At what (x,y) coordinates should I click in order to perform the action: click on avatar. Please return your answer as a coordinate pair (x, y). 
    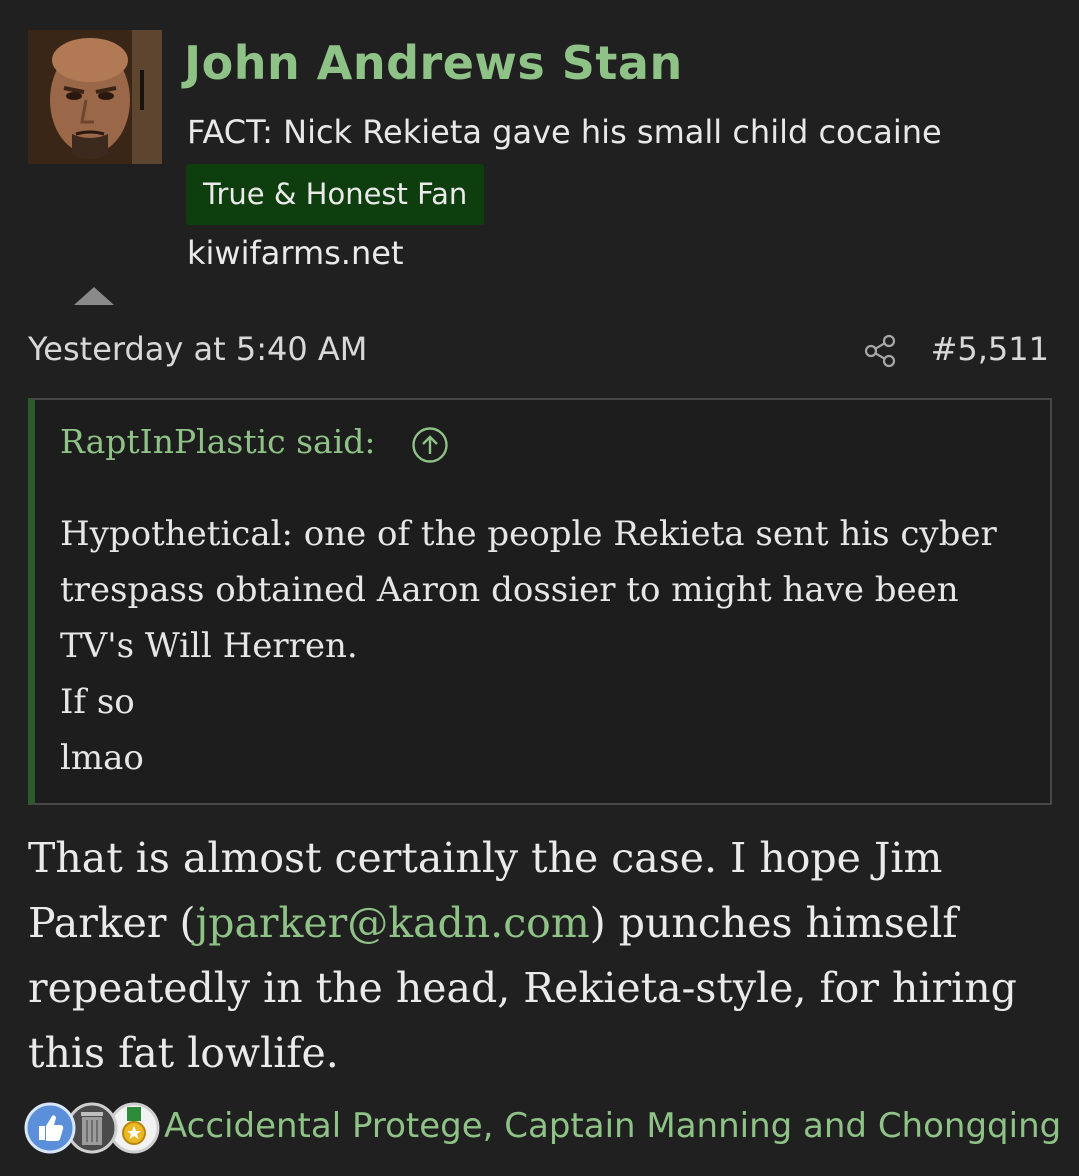
    Looking at the image, I should click on (95, 97).